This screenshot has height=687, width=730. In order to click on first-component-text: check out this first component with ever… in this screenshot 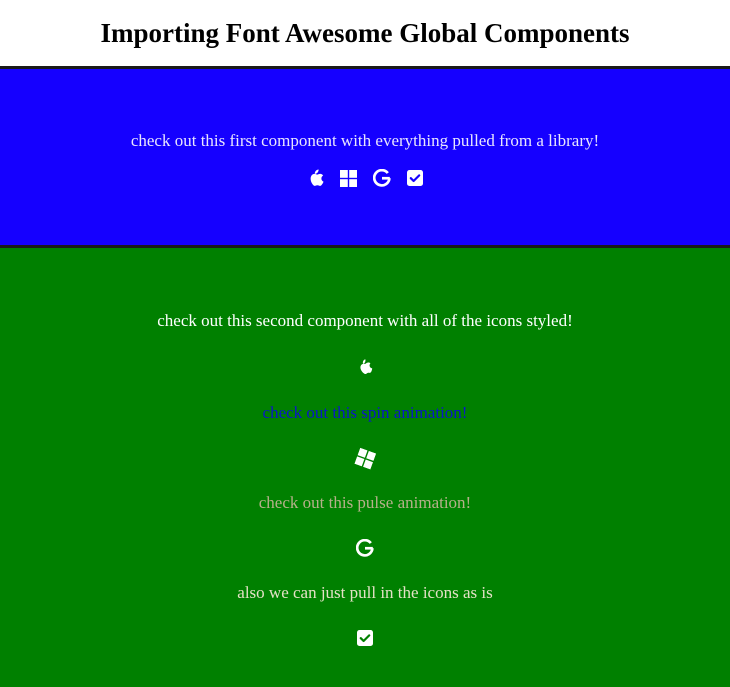, I will do `click(365, 140)`.